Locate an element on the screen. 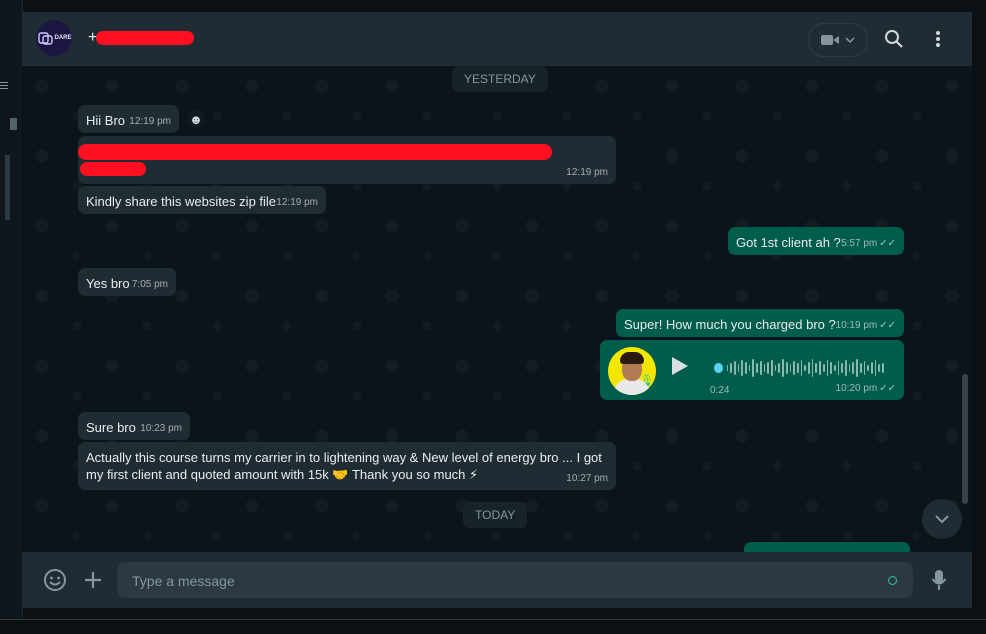 The image size is (986, 634). video-call-icon is located at coordinates (830, 40).